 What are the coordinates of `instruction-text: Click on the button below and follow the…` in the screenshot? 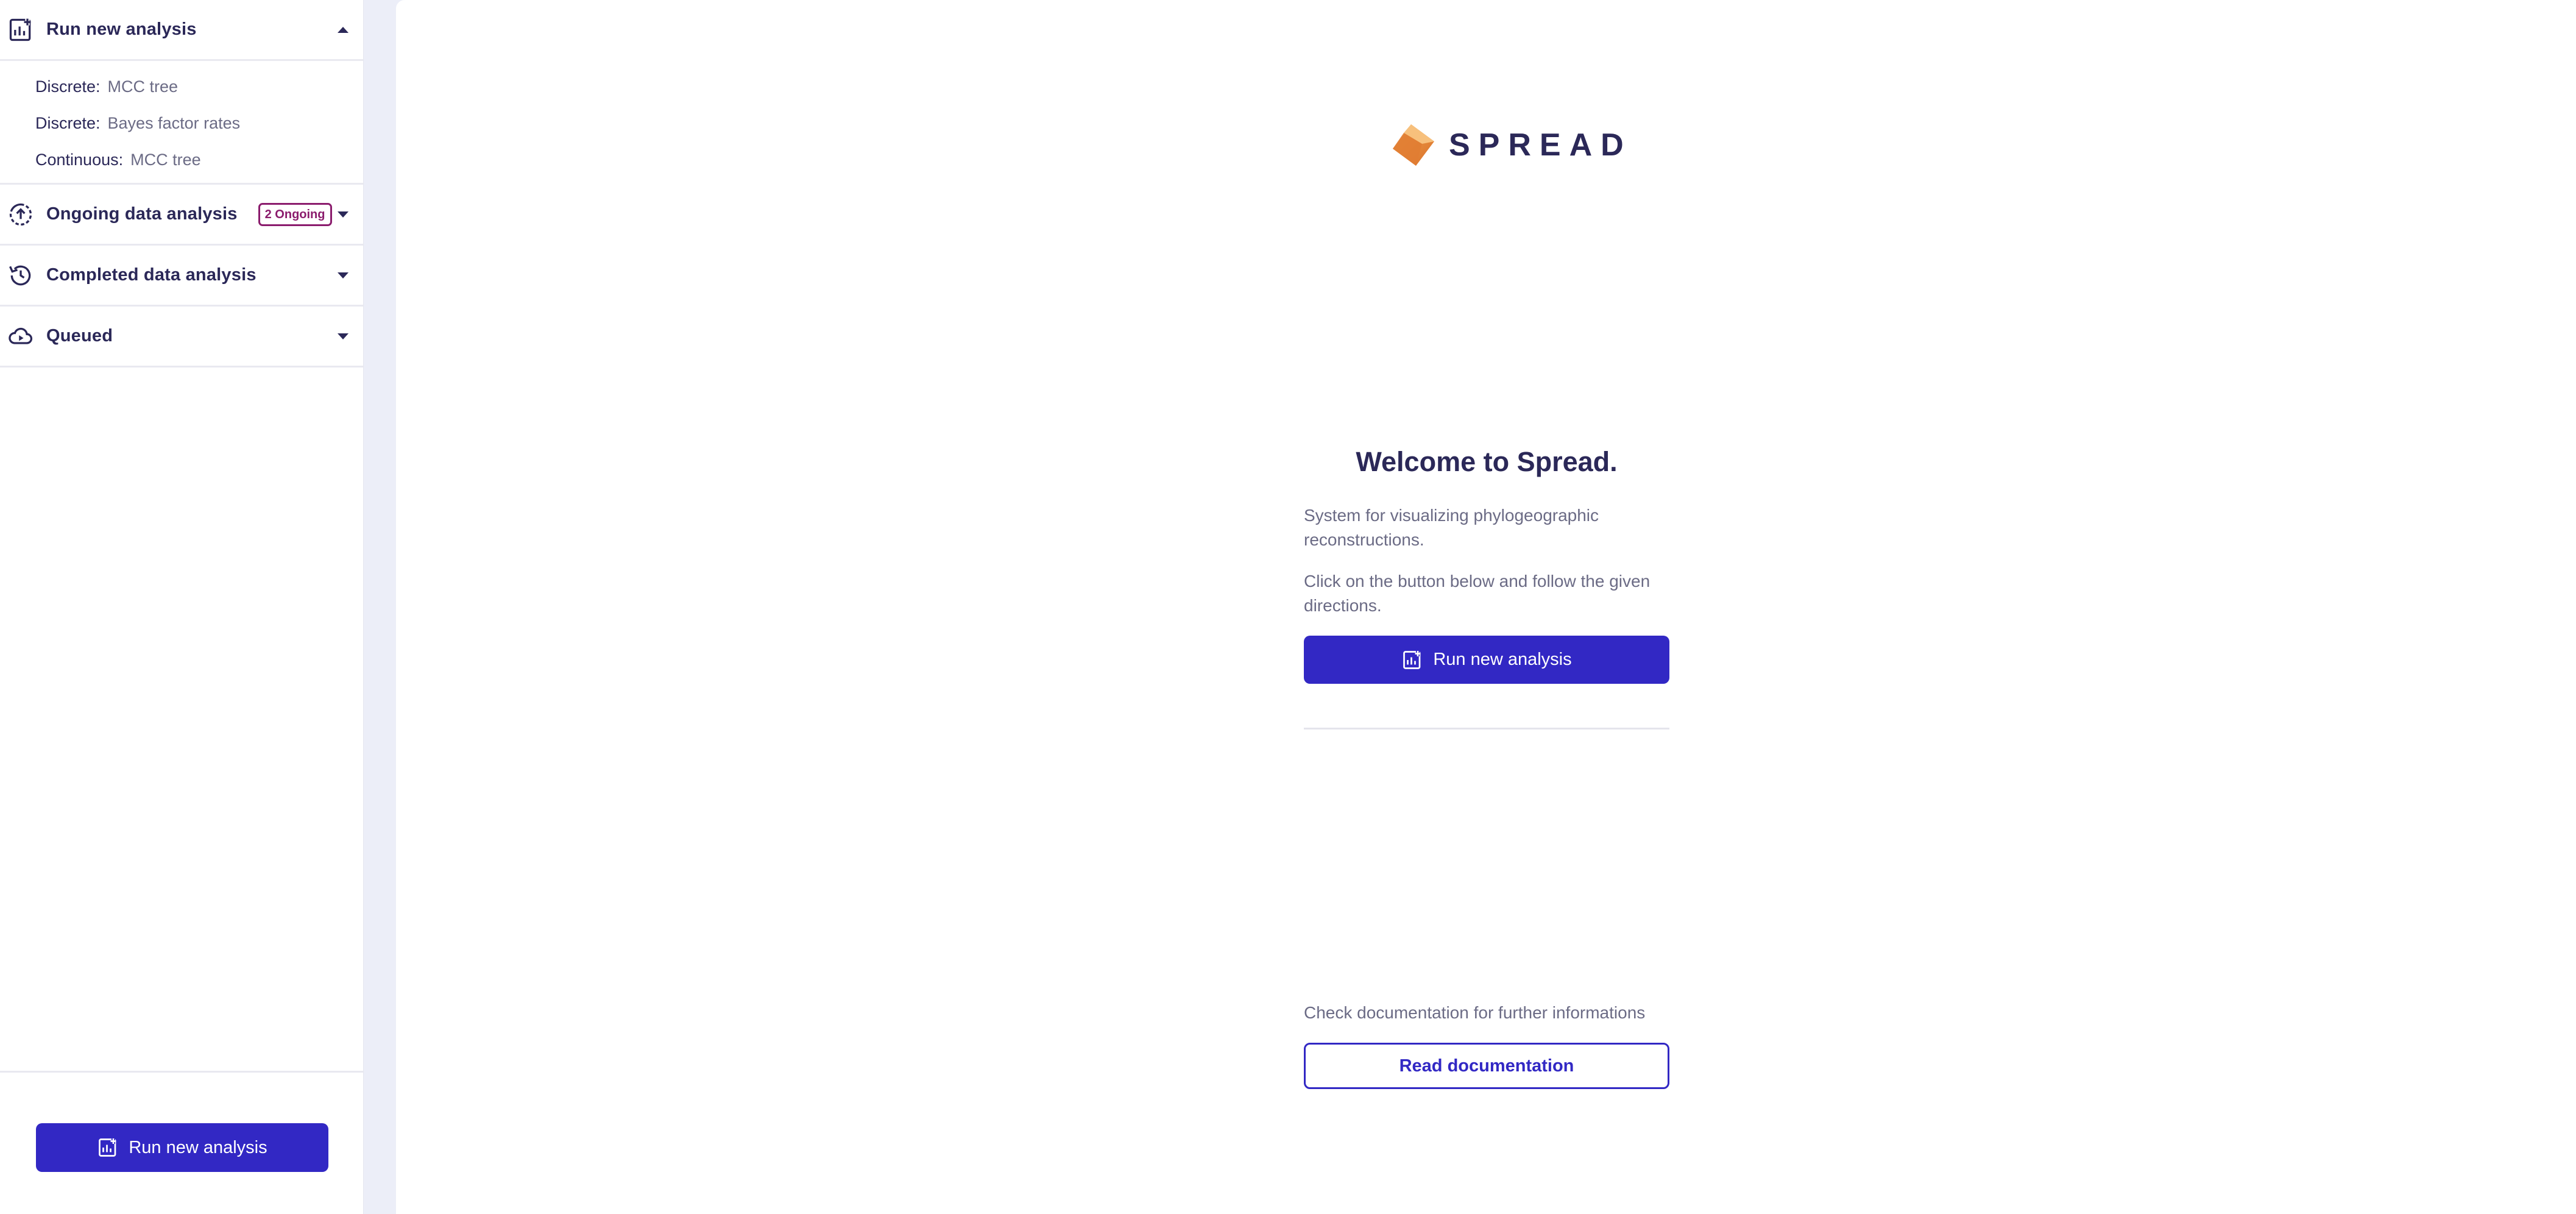 It's located at (1477, 593).